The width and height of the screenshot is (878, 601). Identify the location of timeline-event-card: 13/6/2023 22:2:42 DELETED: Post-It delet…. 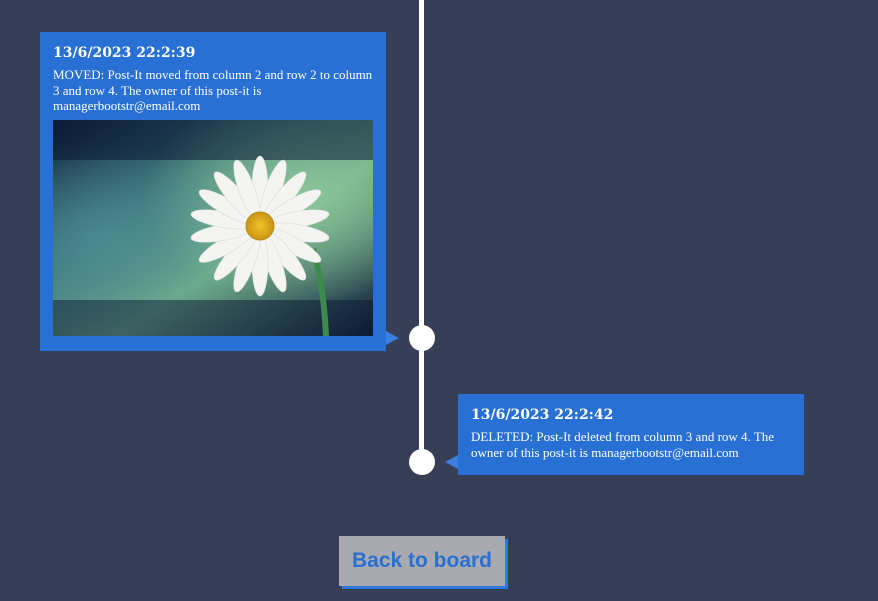
(631, 434).